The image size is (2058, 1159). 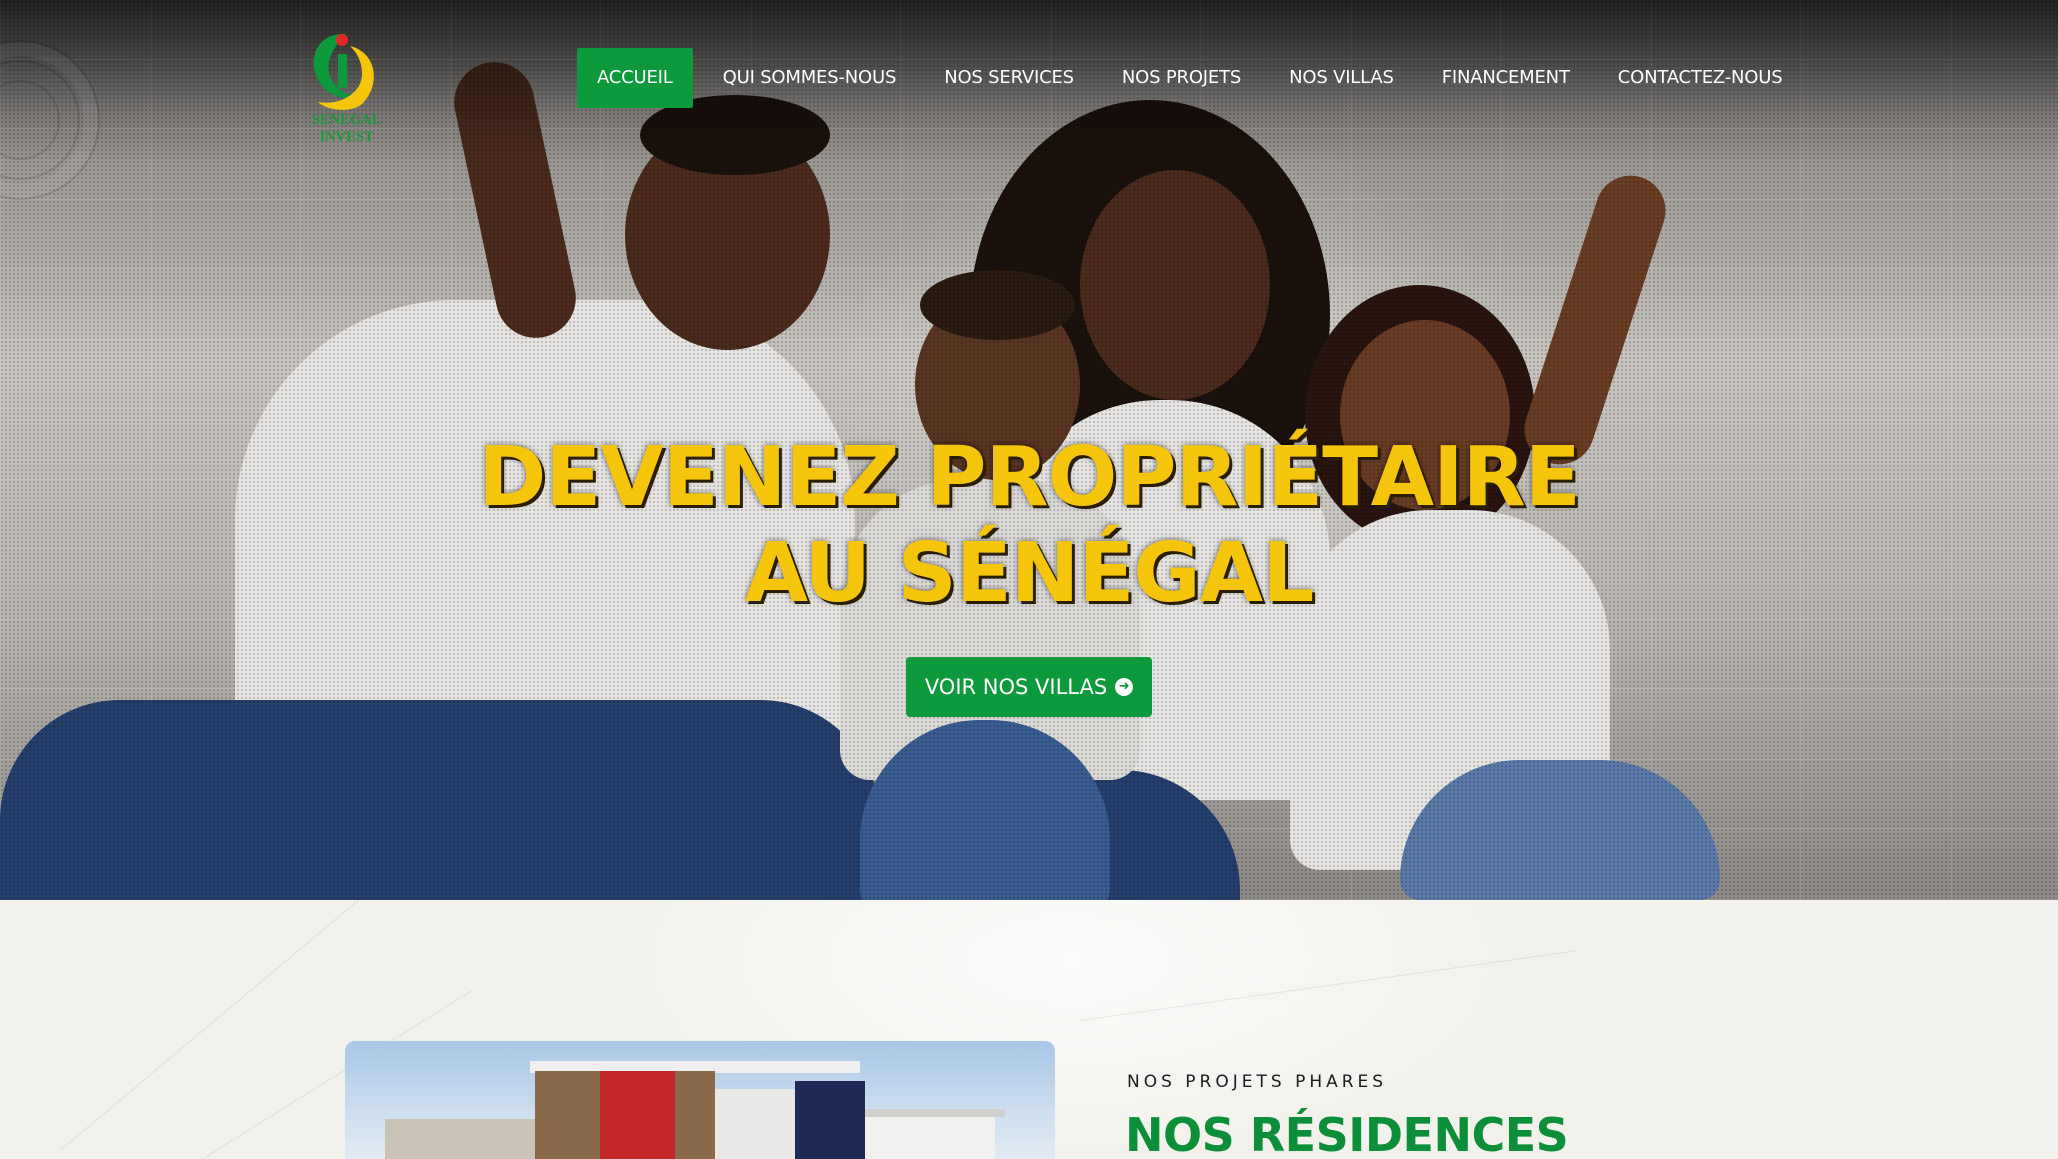 What do you see at coordinates (1016, 687) in the screenshot?
I see `cta-label: VOIR NOS VILLAS` at bounding box center [1016, 687].